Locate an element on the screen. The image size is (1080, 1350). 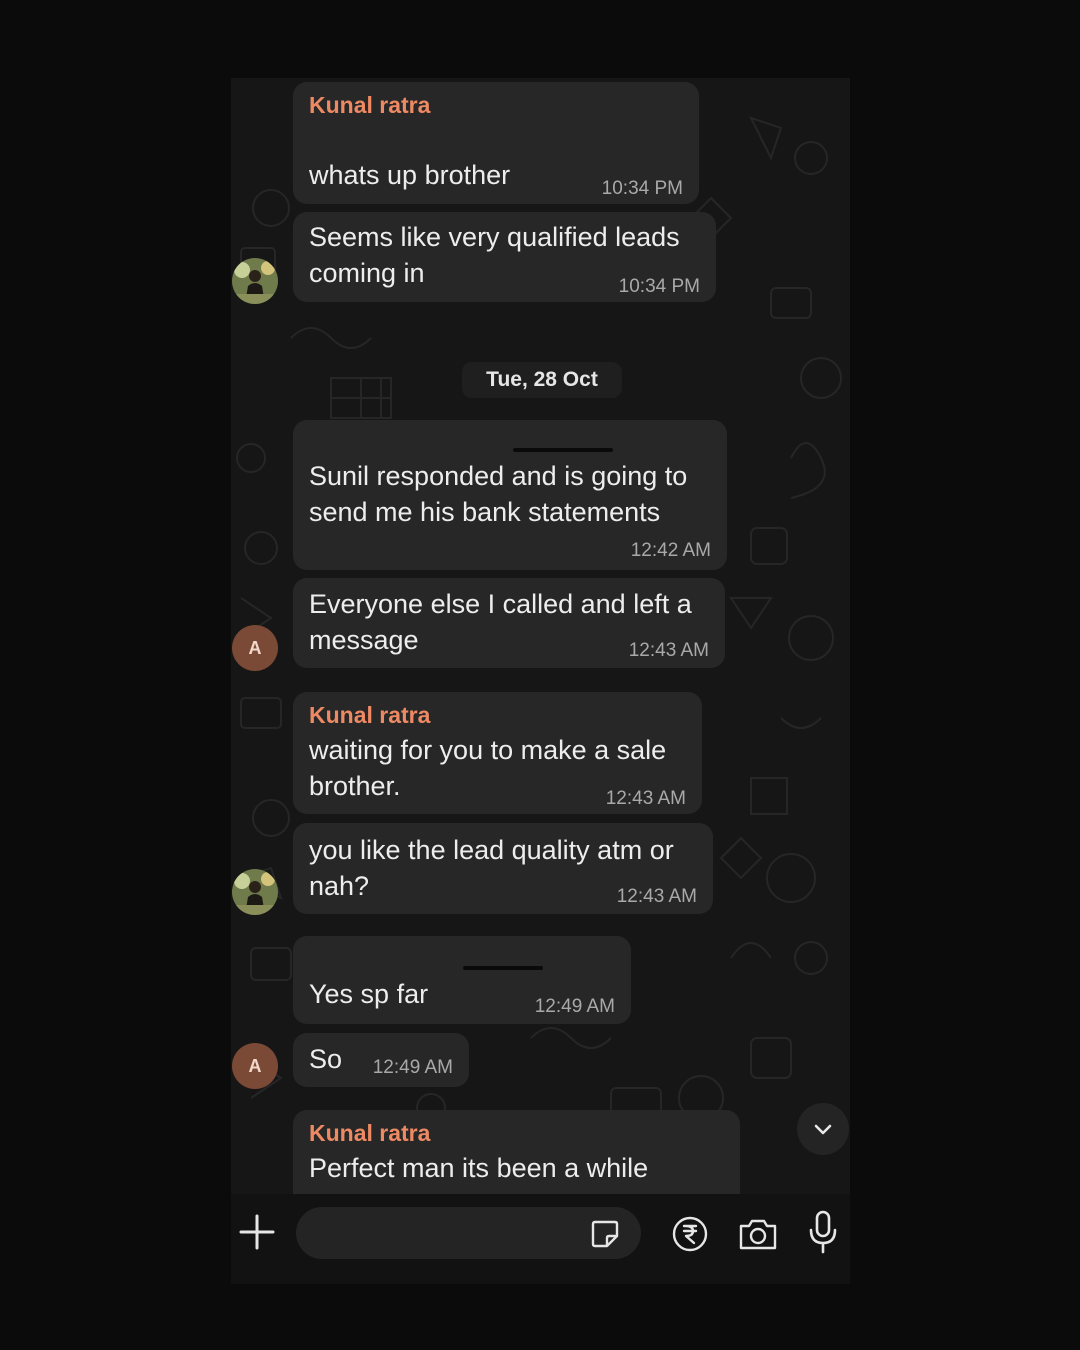
date-separator: Tue, 28 Oct is located at coordinates (542, 380).